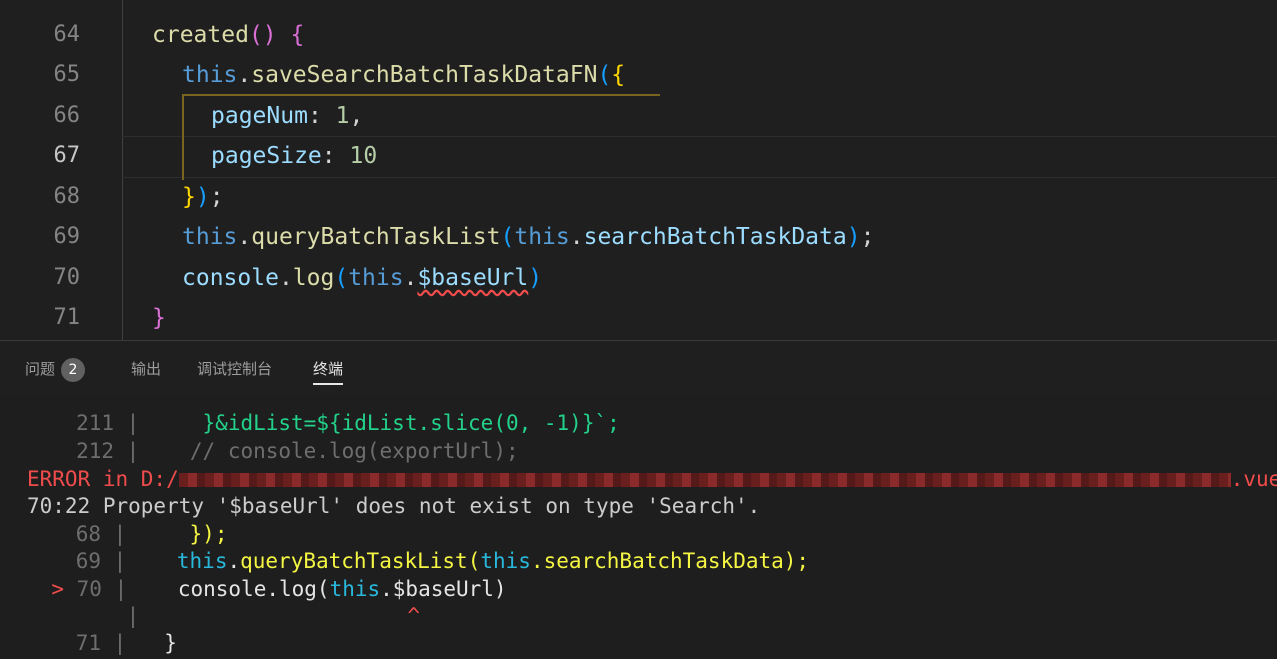 Image resolution: width=1277 pixels, height=659 pixels. What do you see at coordinates (88, 534) in the screenshot?
I see `terminal-line-number: 68` at bounding box center [88, 534].